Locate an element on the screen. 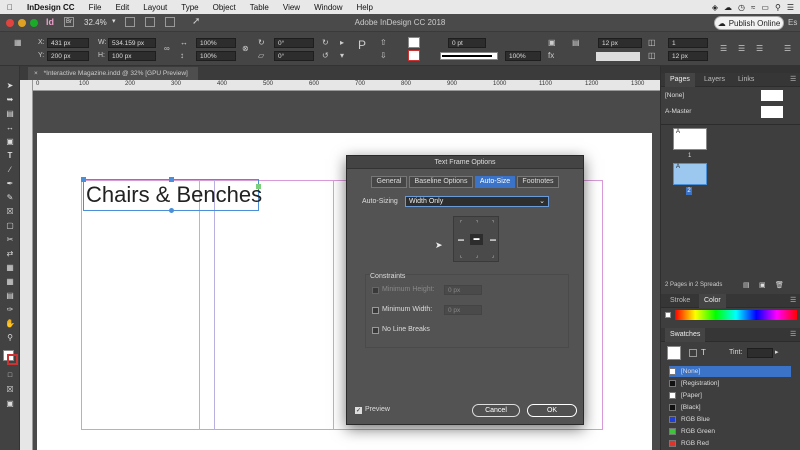 The width and height of the screenshot is (800, 450). rotate-field: 0° is located at coordinates (294, 43).